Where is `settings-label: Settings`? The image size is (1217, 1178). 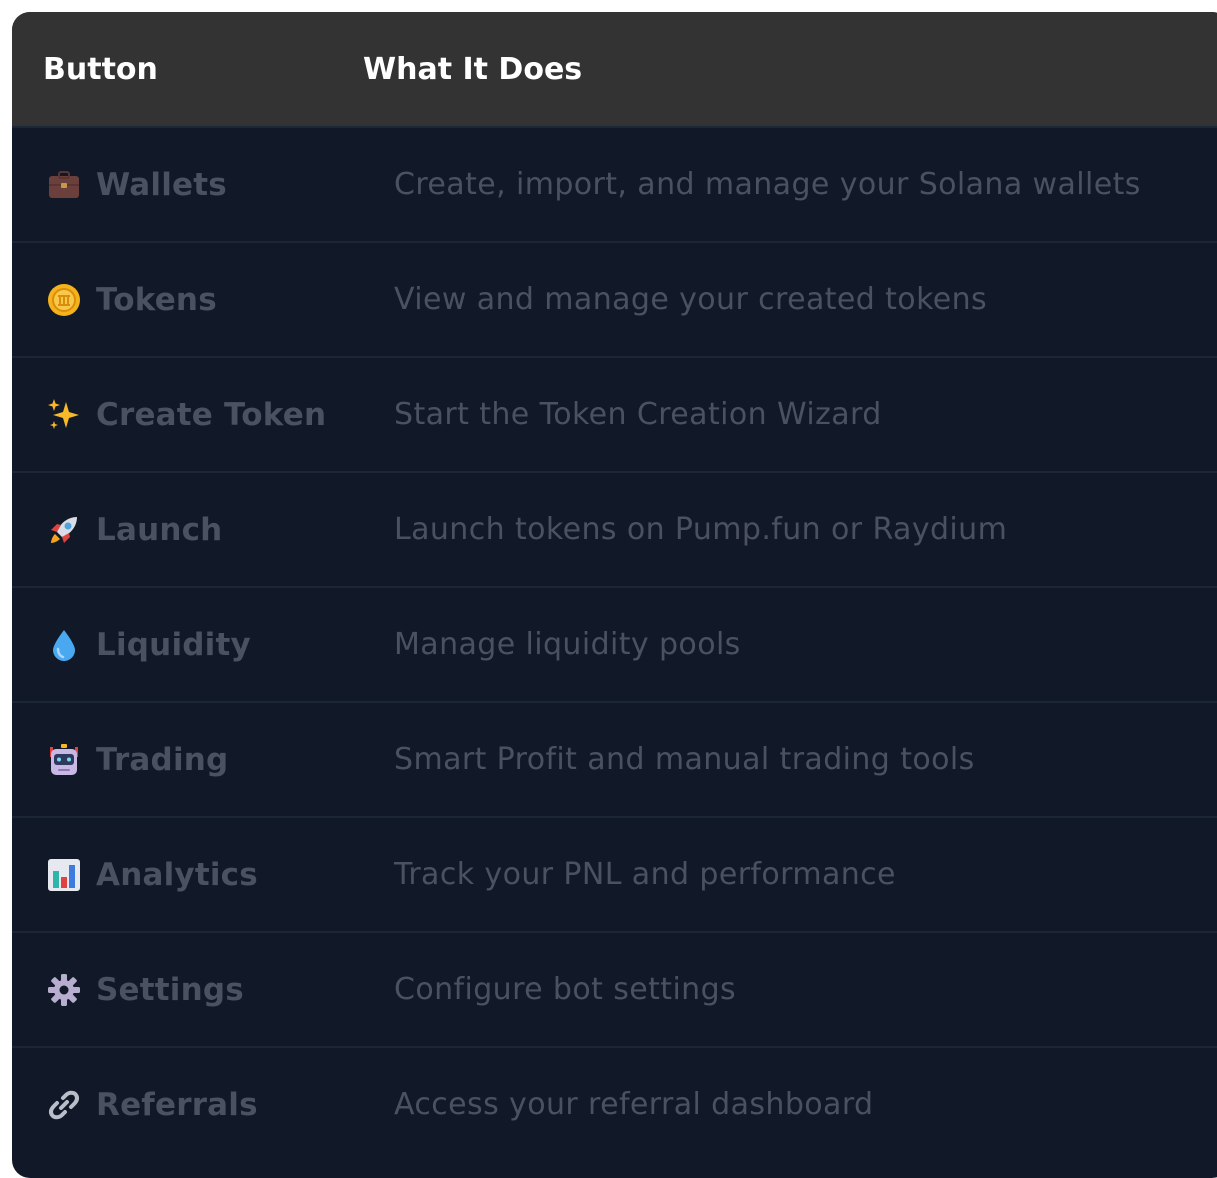
settings-label: Settings is located at coordinates (170, 989).